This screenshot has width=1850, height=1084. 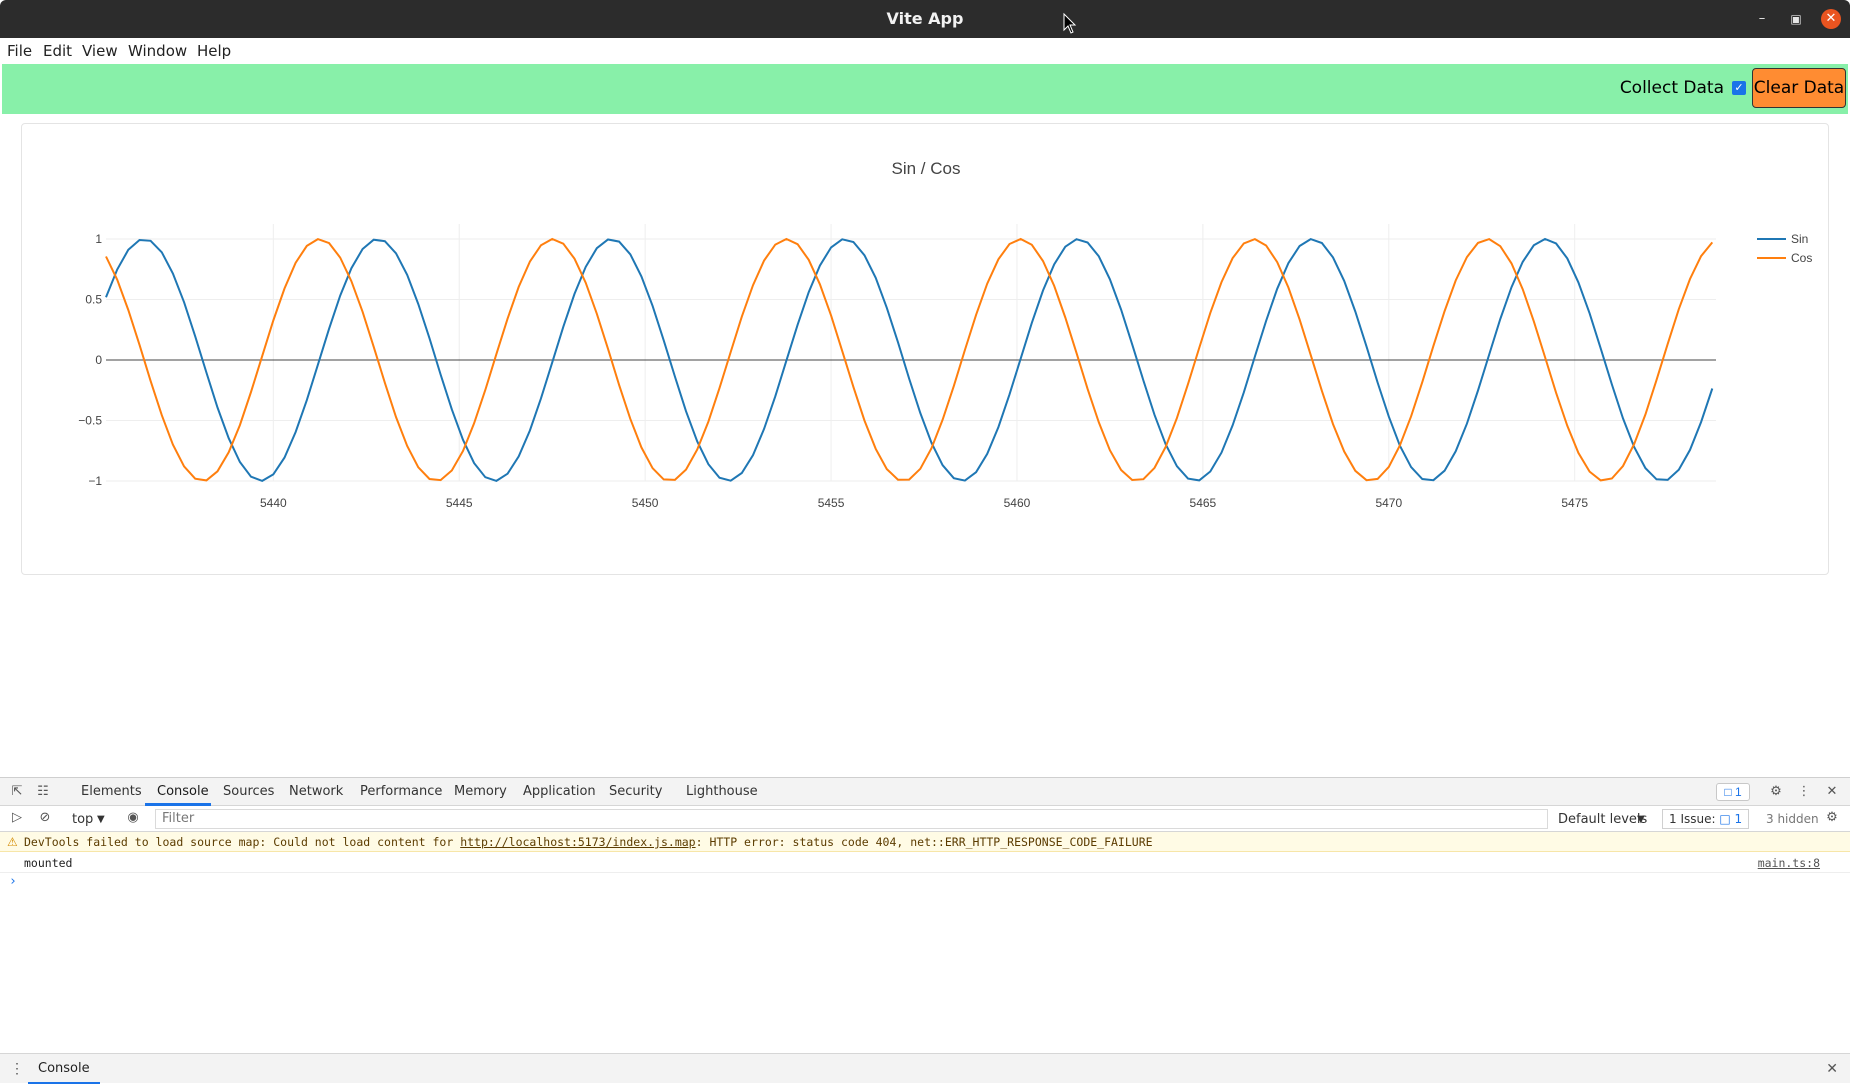 What do you see at coordinates (1728, 792) in the screenshot?
I see `message-icon: □` at bounding box center [1728, 792].